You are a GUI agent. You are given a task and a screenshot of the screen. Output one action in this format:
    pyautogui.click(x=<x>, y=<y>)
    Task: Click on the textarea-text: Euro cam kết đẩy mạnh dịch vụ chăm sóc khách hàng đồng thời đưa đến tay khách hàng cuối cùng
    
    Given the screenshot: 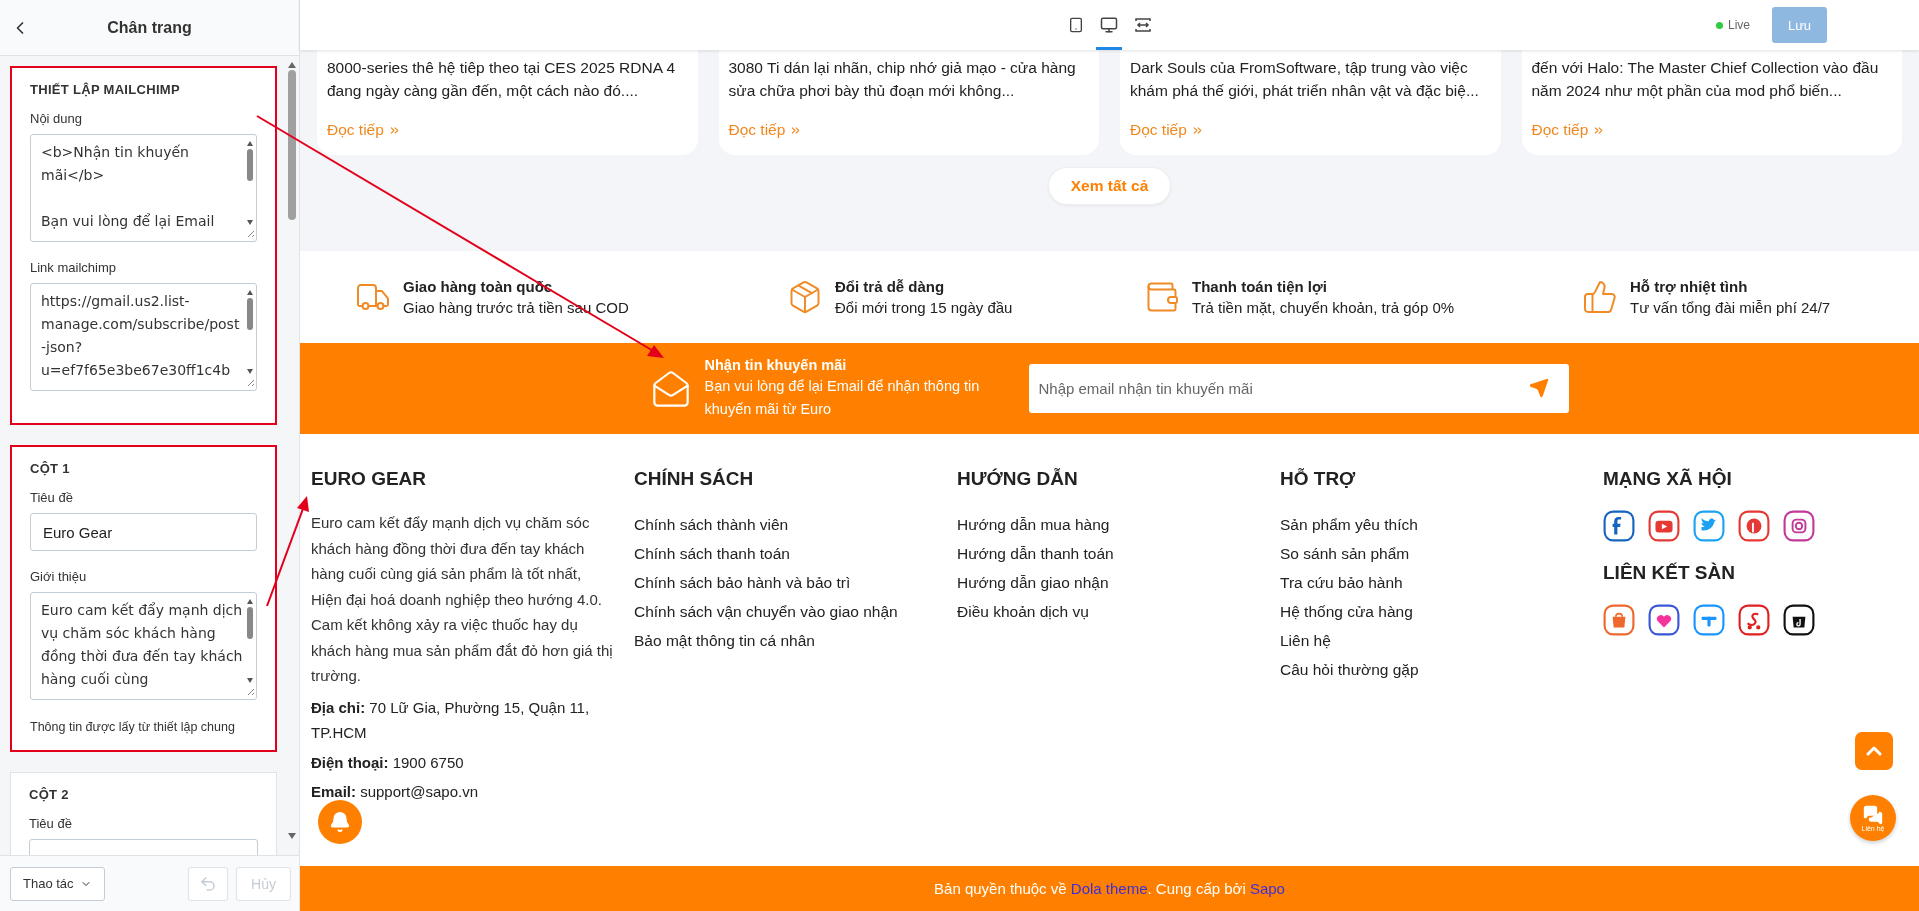 What is the action you would take?
    pyautogui.click(x=142, y=645)
    